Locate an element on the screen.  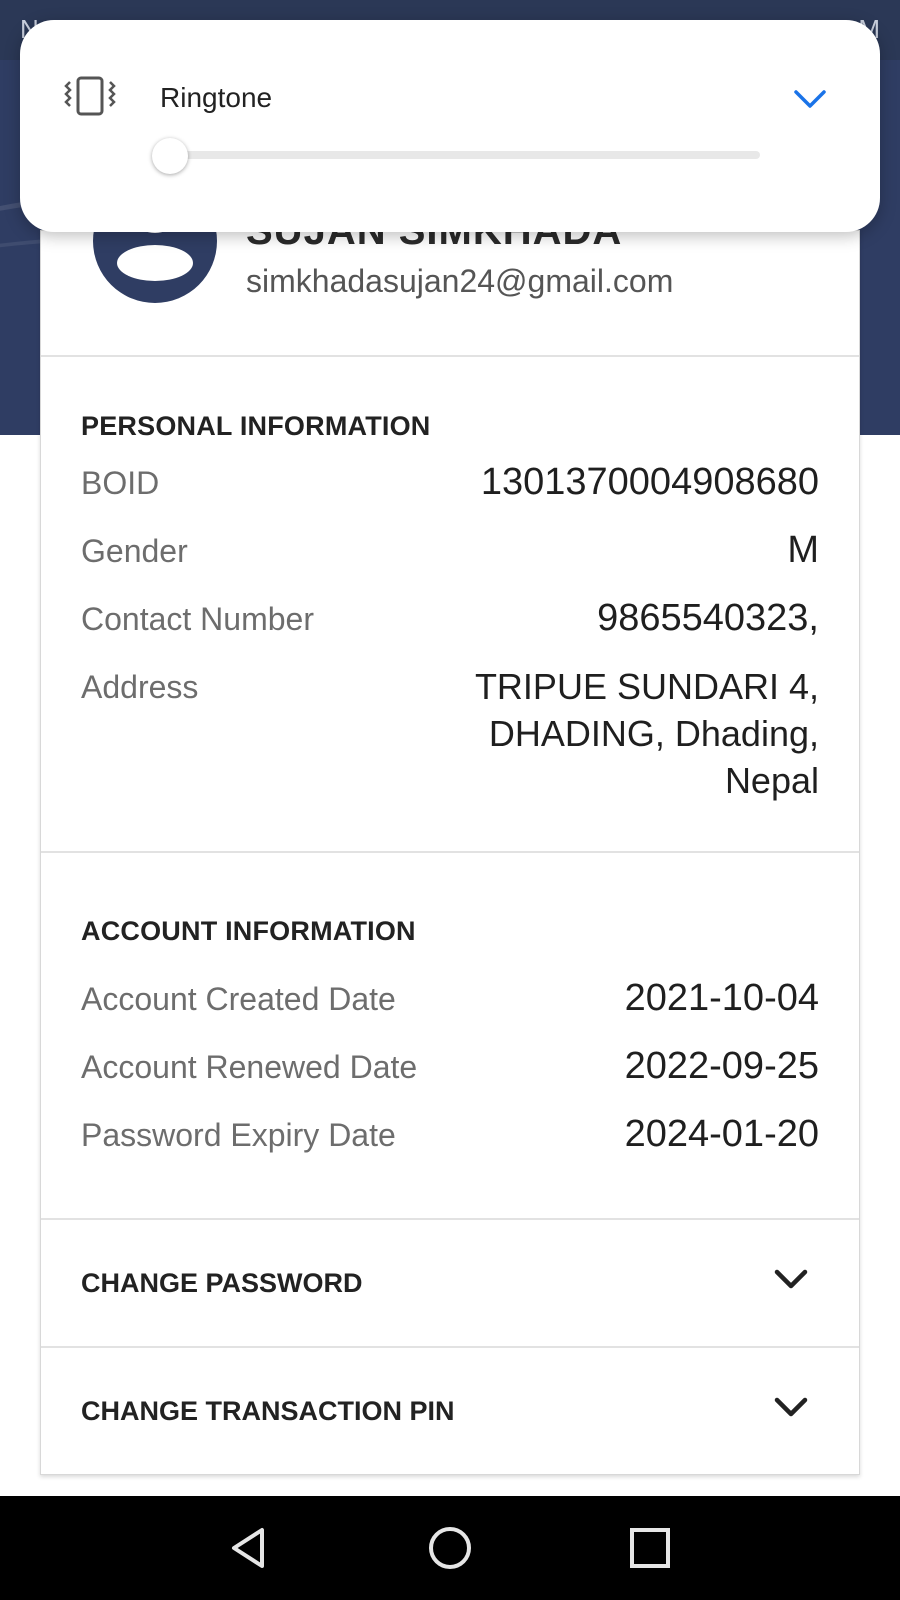
gender-value: M is located at coordinates (803, 550).